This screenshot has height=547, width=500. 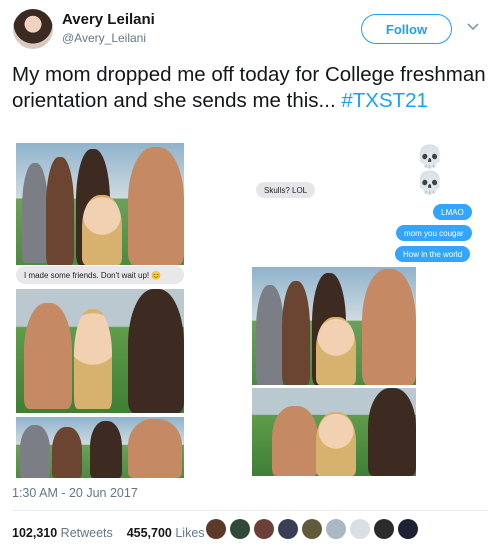 I want to click on user-handle: @Avery_Leilani, so click(x=104, y=38).